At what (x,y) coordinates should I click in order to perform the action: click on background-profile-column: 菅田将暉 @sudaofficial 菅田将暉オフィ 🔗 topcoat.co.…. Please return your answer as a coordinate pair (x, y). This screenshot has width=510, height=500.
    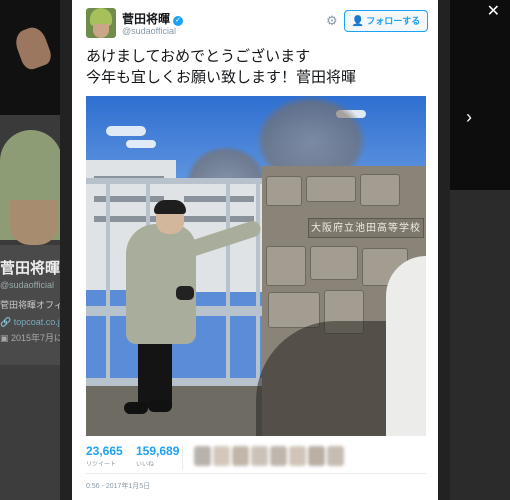
    Looking at the image, I should click on (30, 250).